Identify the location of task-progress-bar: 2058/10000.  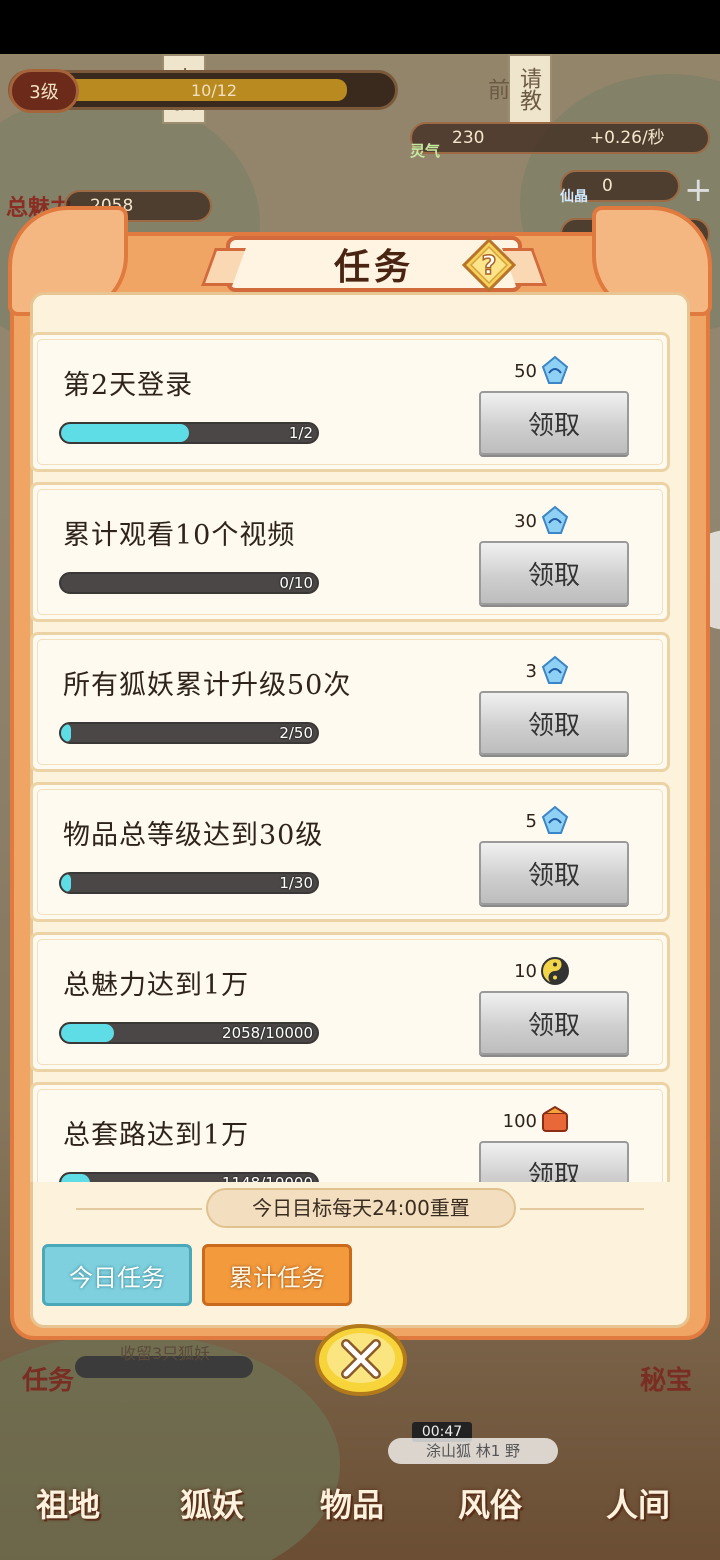
(189, 1033).